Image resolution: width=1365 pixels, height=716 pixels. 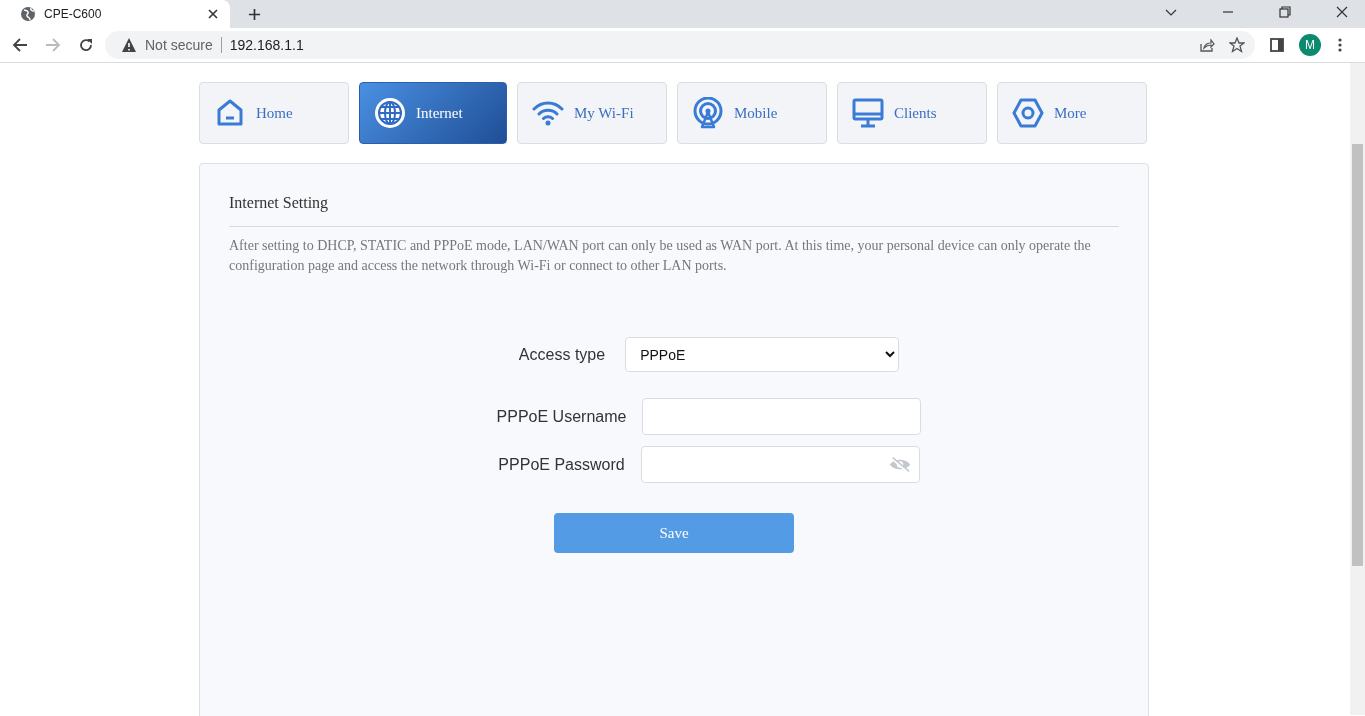 I want to click on back-arrow-icon, so click(x=20, y=45).